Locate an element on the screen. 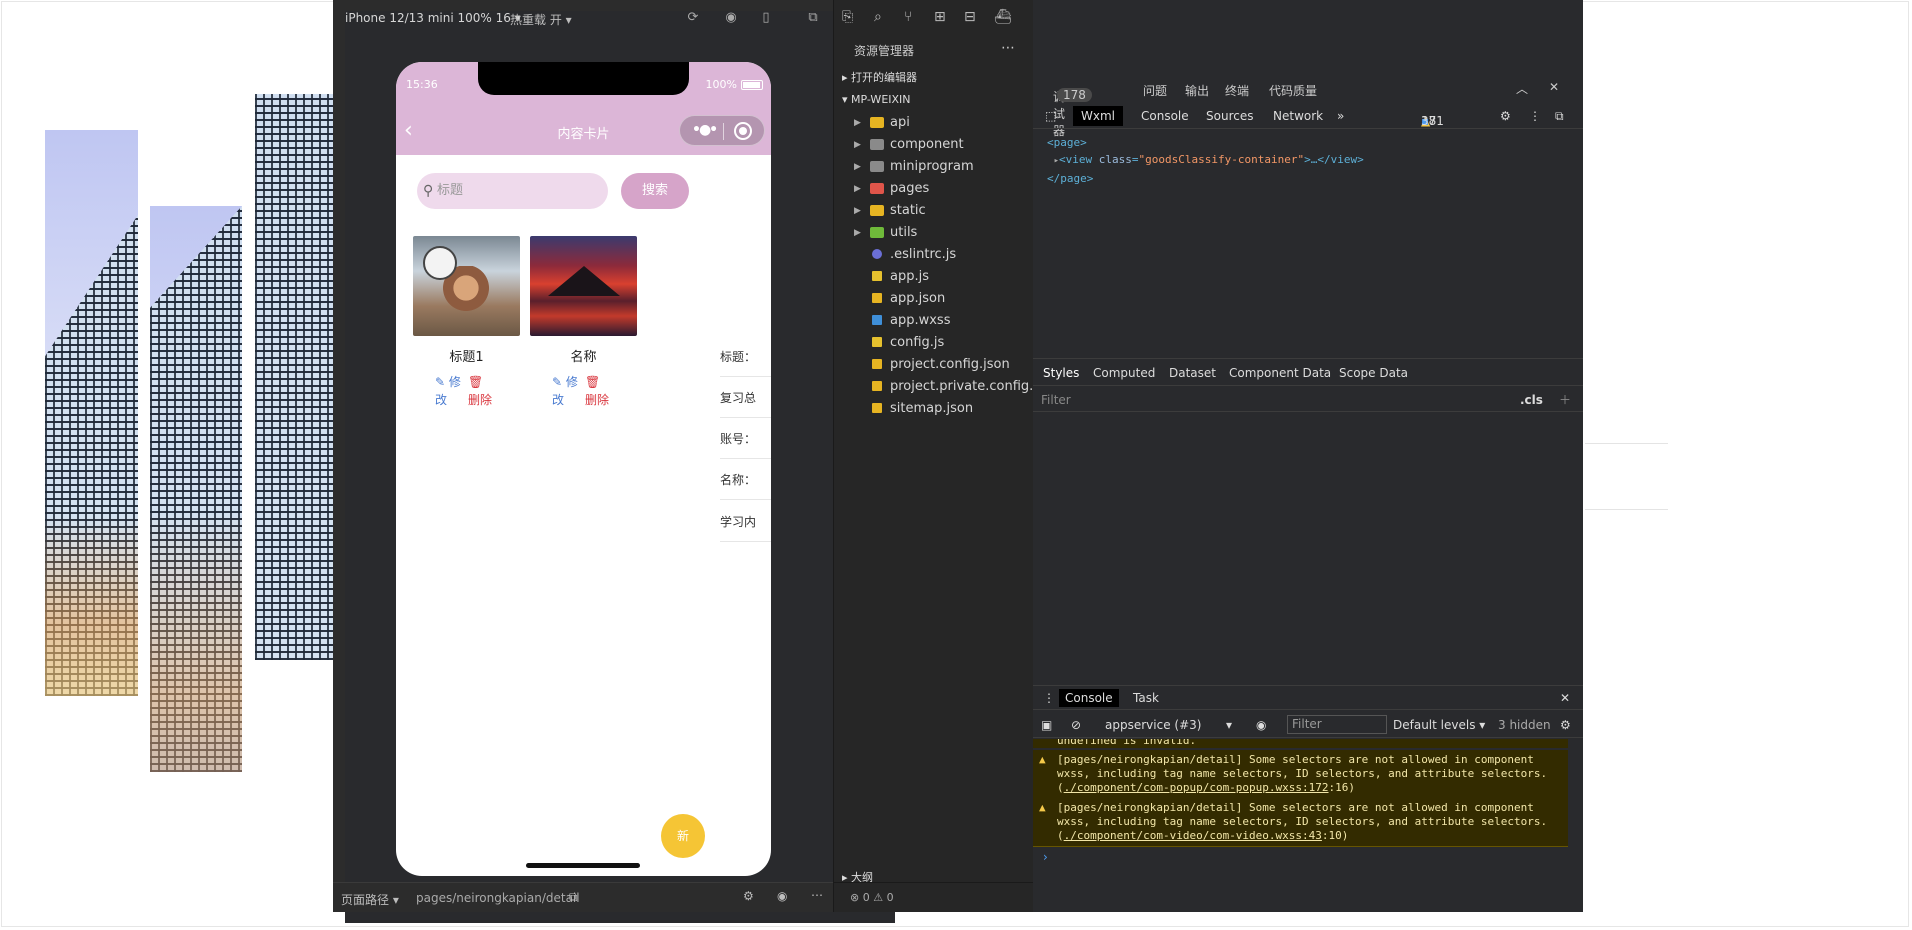 Image resolution: width=1912 pixels, height=930 pixels. settings-icon: ⚙ is located at coordinates (748, 896).